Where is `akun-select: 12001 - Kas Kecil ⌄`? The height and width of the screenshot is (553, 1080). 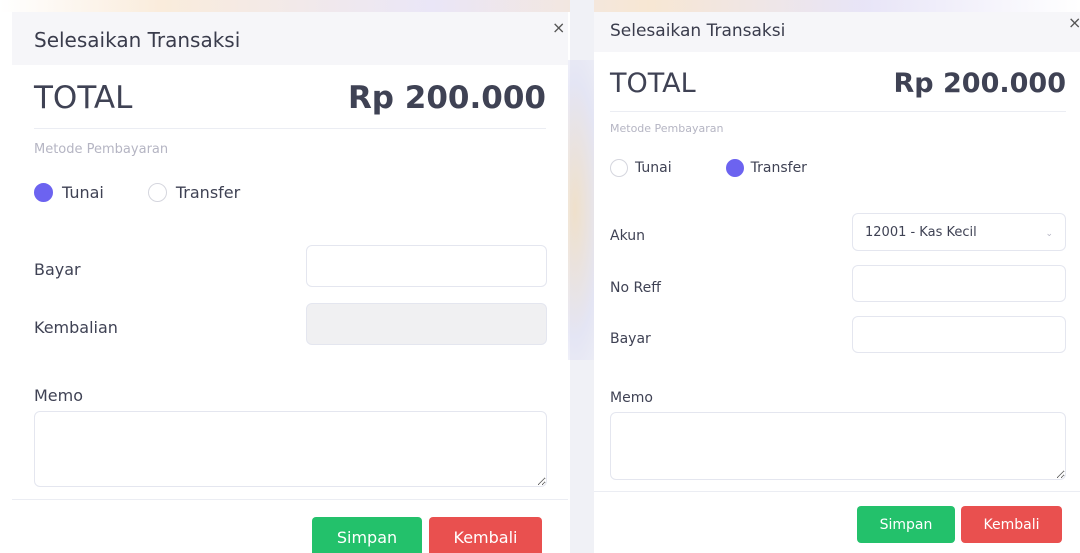
akun-select: 12001 - Kas Kecil ⌄ is located at coordinates (959, 232).